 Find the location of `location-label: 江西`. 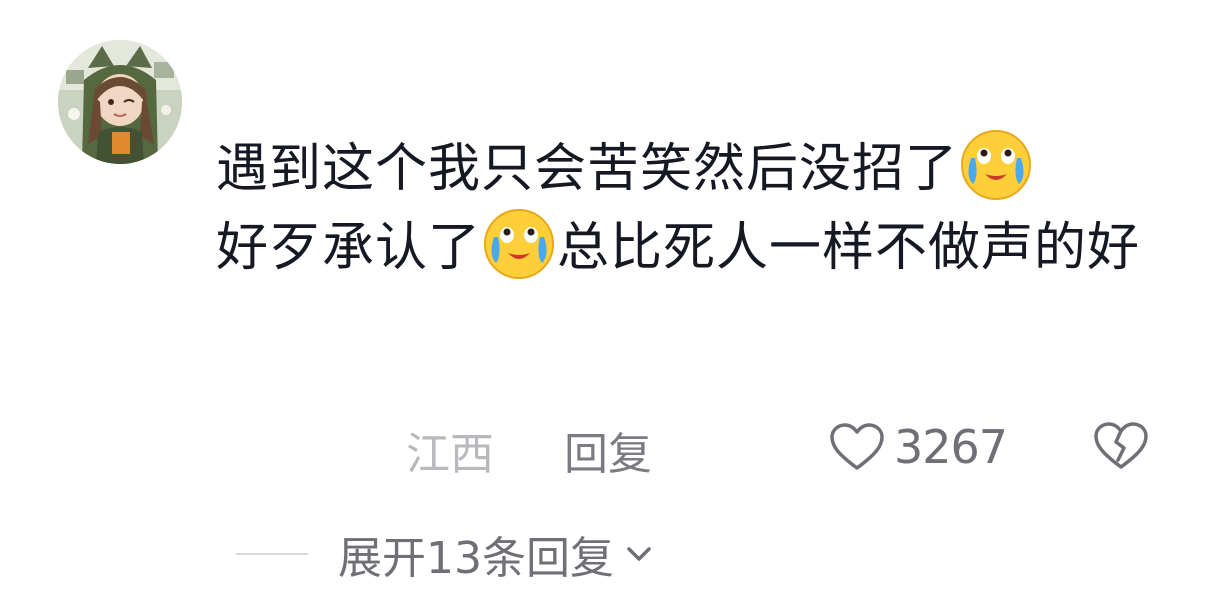

location-label: 江西 is located at coordinates (450, 454).